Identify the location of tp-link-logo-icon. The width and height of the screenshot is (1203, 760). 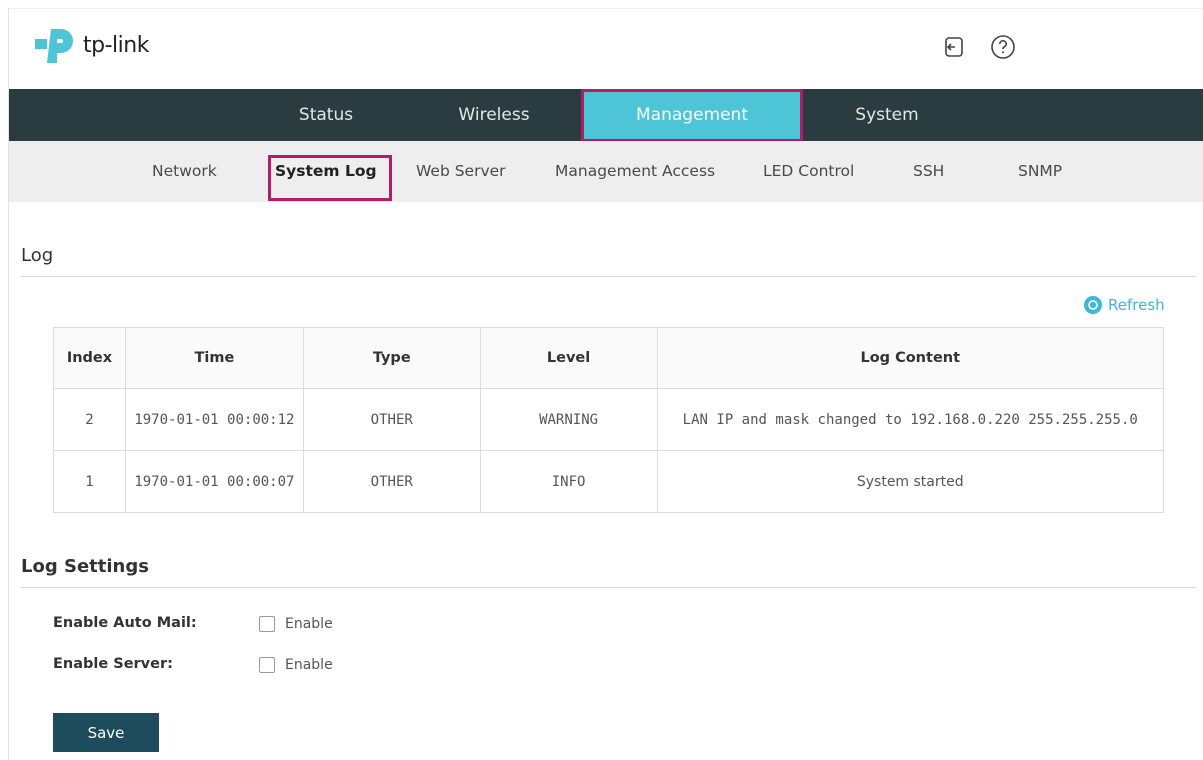
(54, 46).